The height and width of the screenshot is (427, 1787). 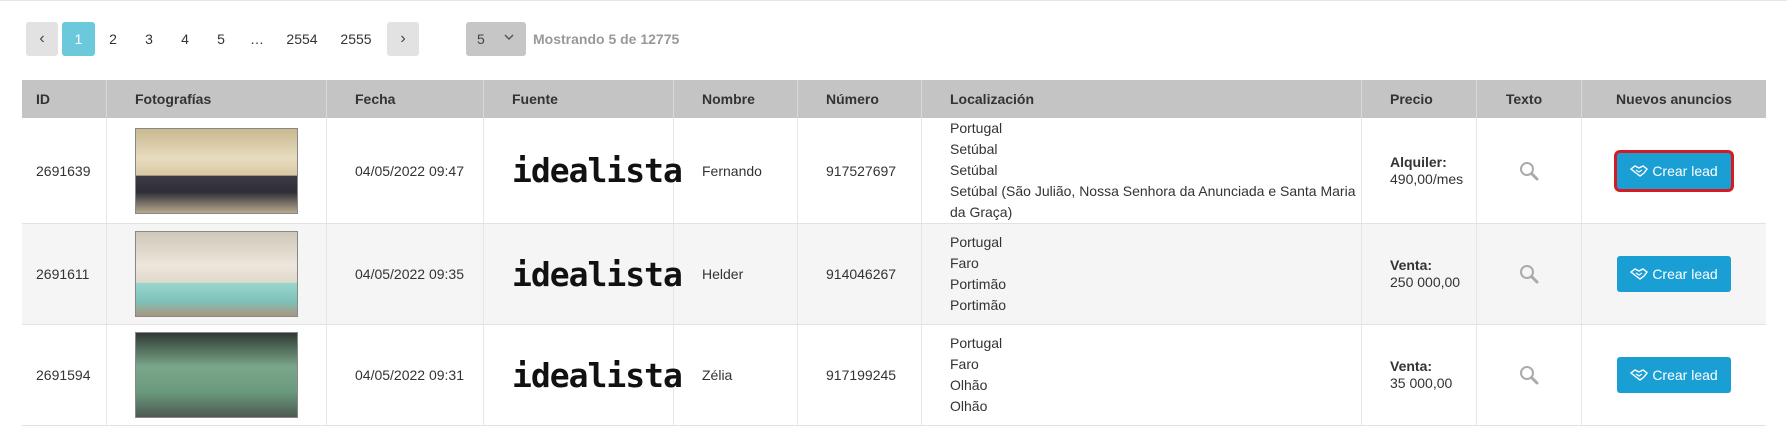 What do you see at coordinates (64, 375) in the screenshot?
I see `row-id: 2691594` at bounding box center [64, 375].